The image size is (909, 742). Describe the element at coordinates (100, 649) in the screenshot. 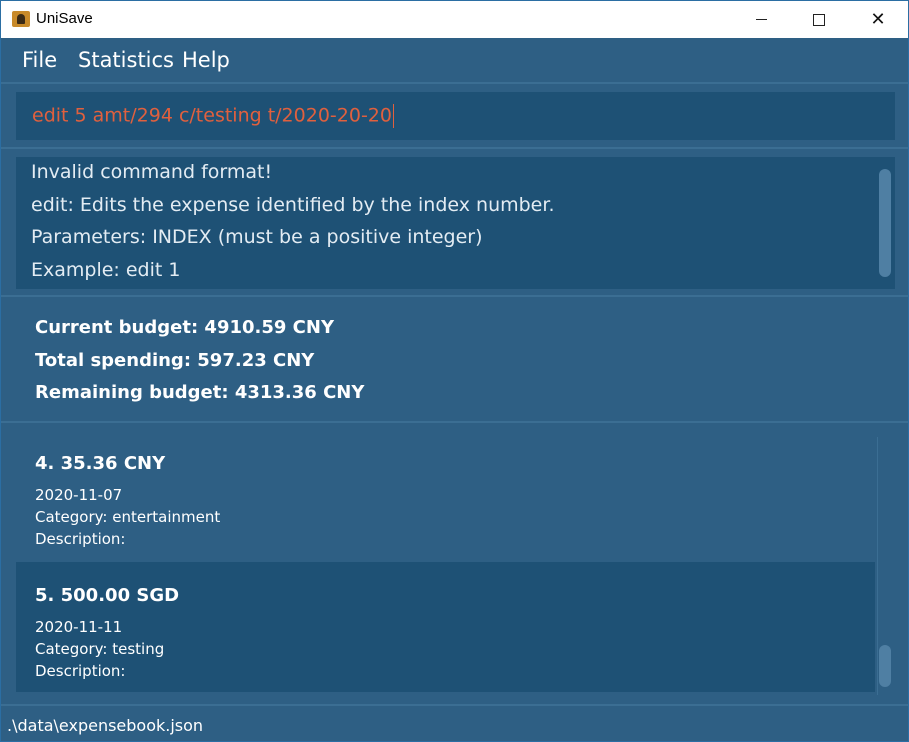

I see `expense-category: Category: testing` at that location.